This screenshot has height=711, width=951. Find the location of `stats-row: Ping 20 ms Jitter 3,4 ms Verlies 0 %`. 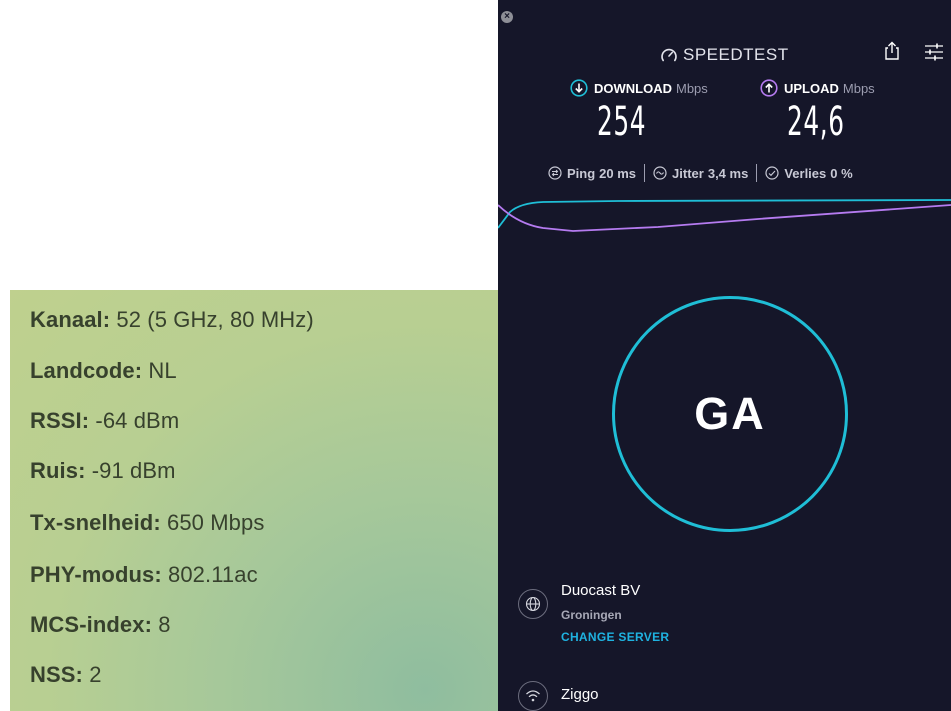

stats-row: Ping 20 ms Jitter 3,4 ms Verlies 0 % is located at coordinates (700, 173).